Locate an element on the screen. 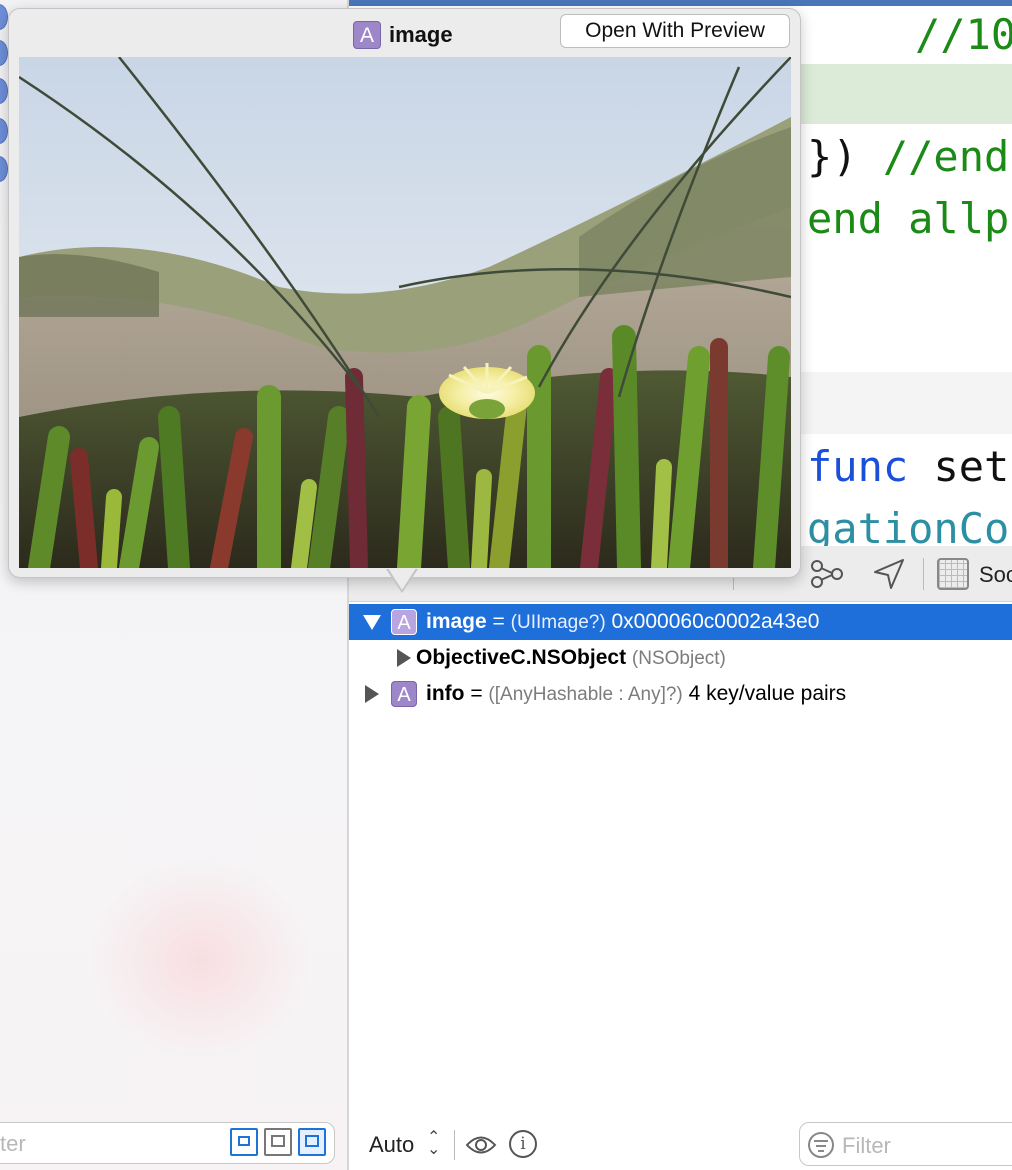 This screenshot has width=1012, height=1170. variable-line: ObjectiveC.NSObject (NSObject) is located at coordinates (571, 658).